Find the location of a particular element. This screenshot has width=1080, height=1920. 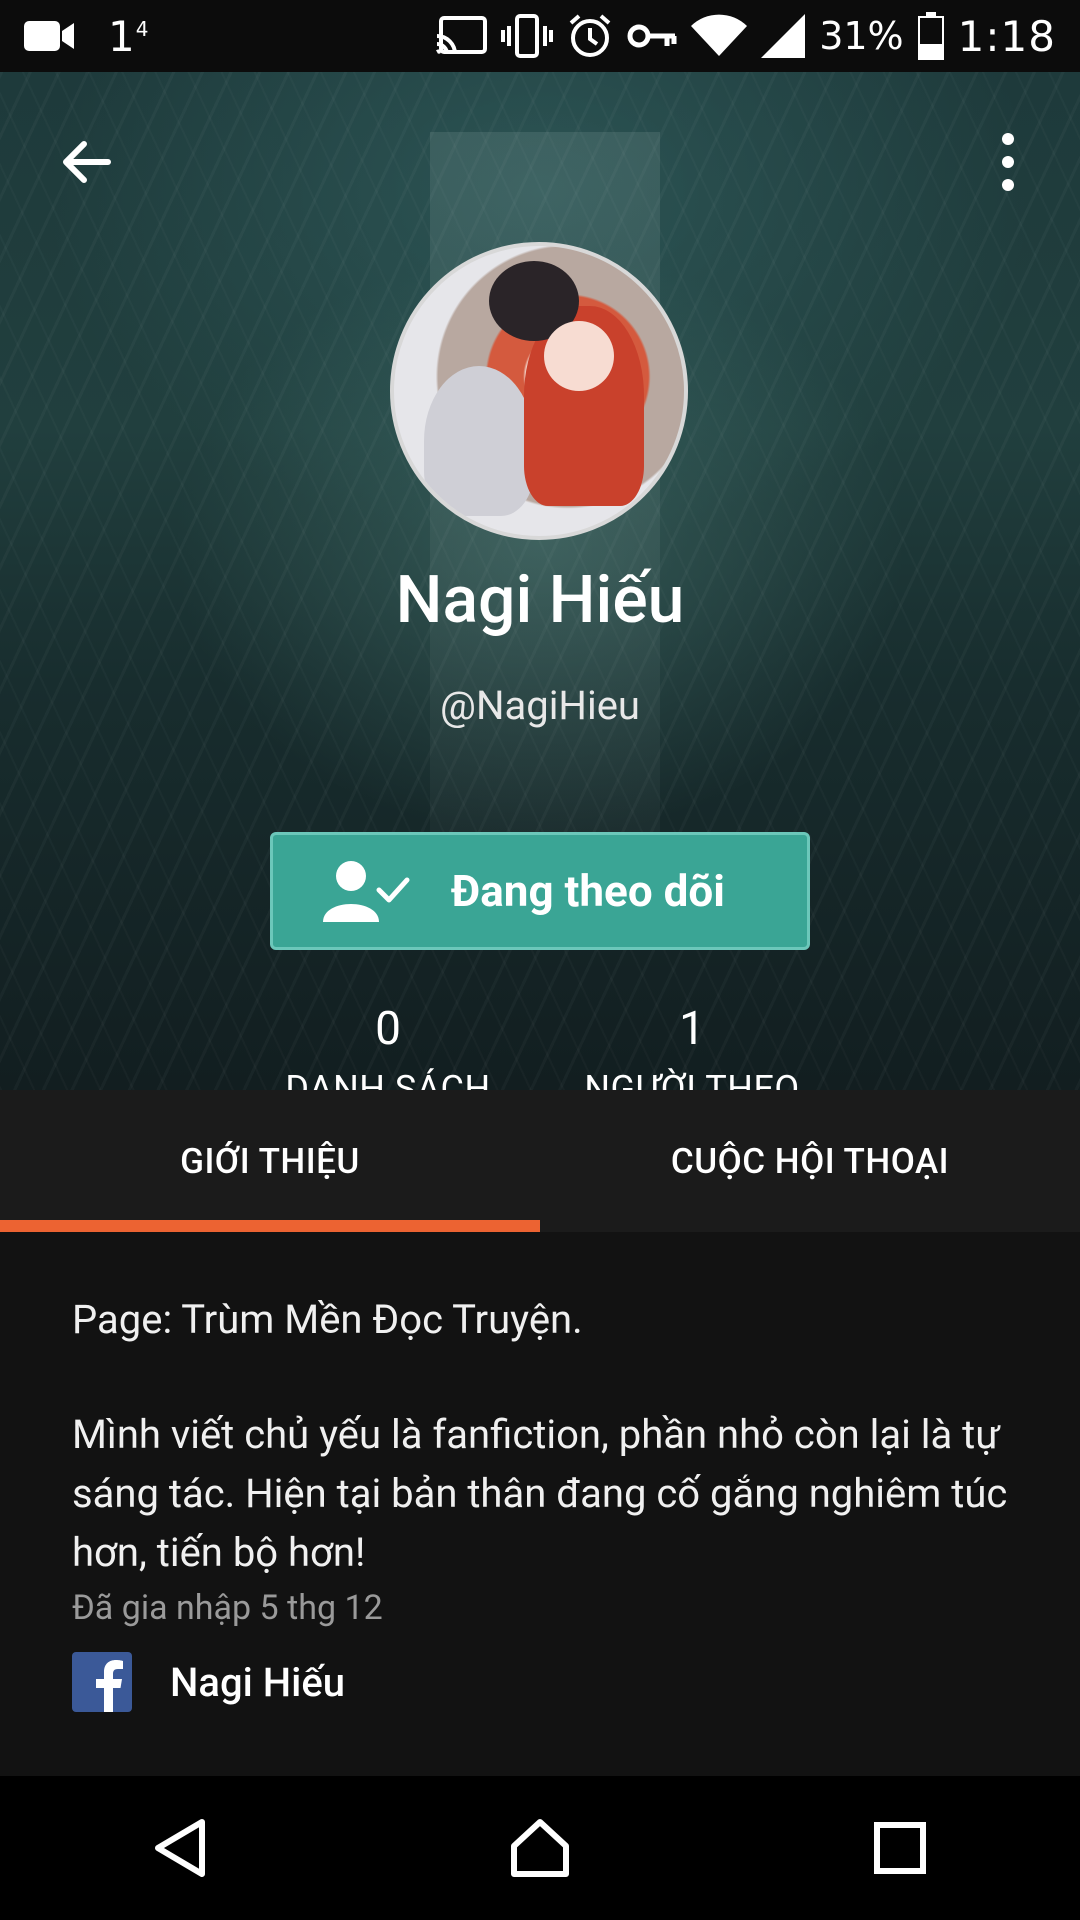

arrow-left-icon is located at coordinates (87, 162).